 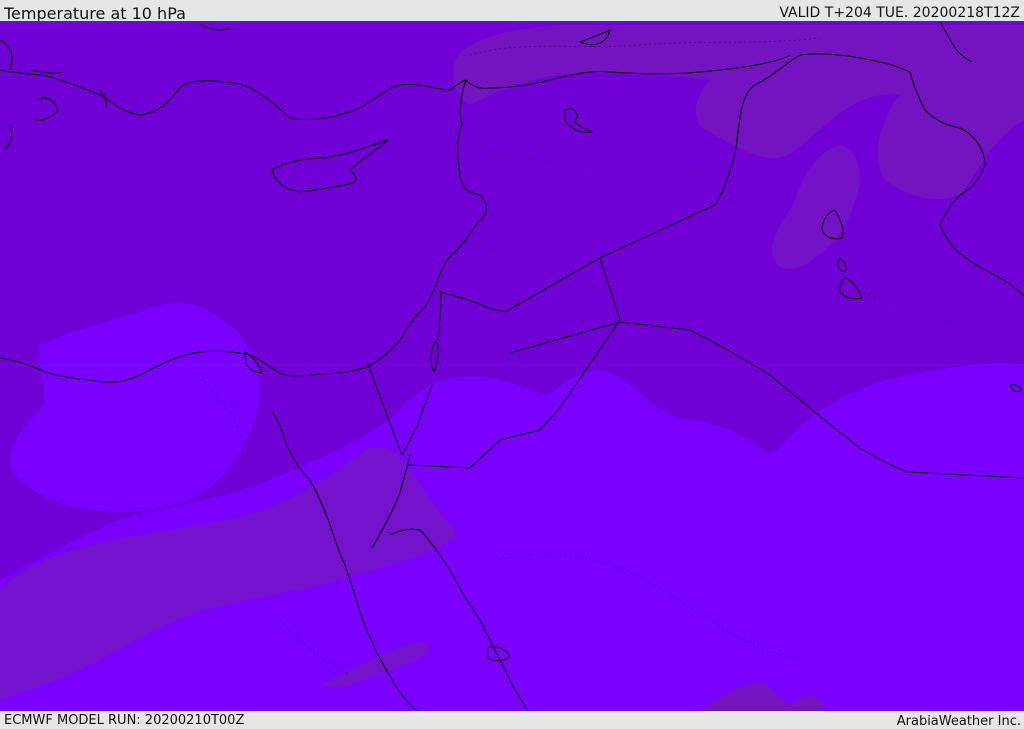 What do you see at coordinates (958, 721) in the screenshot?
I see `credit-label: ArabiaWeather Inc.` at bounding box center [958, 721].